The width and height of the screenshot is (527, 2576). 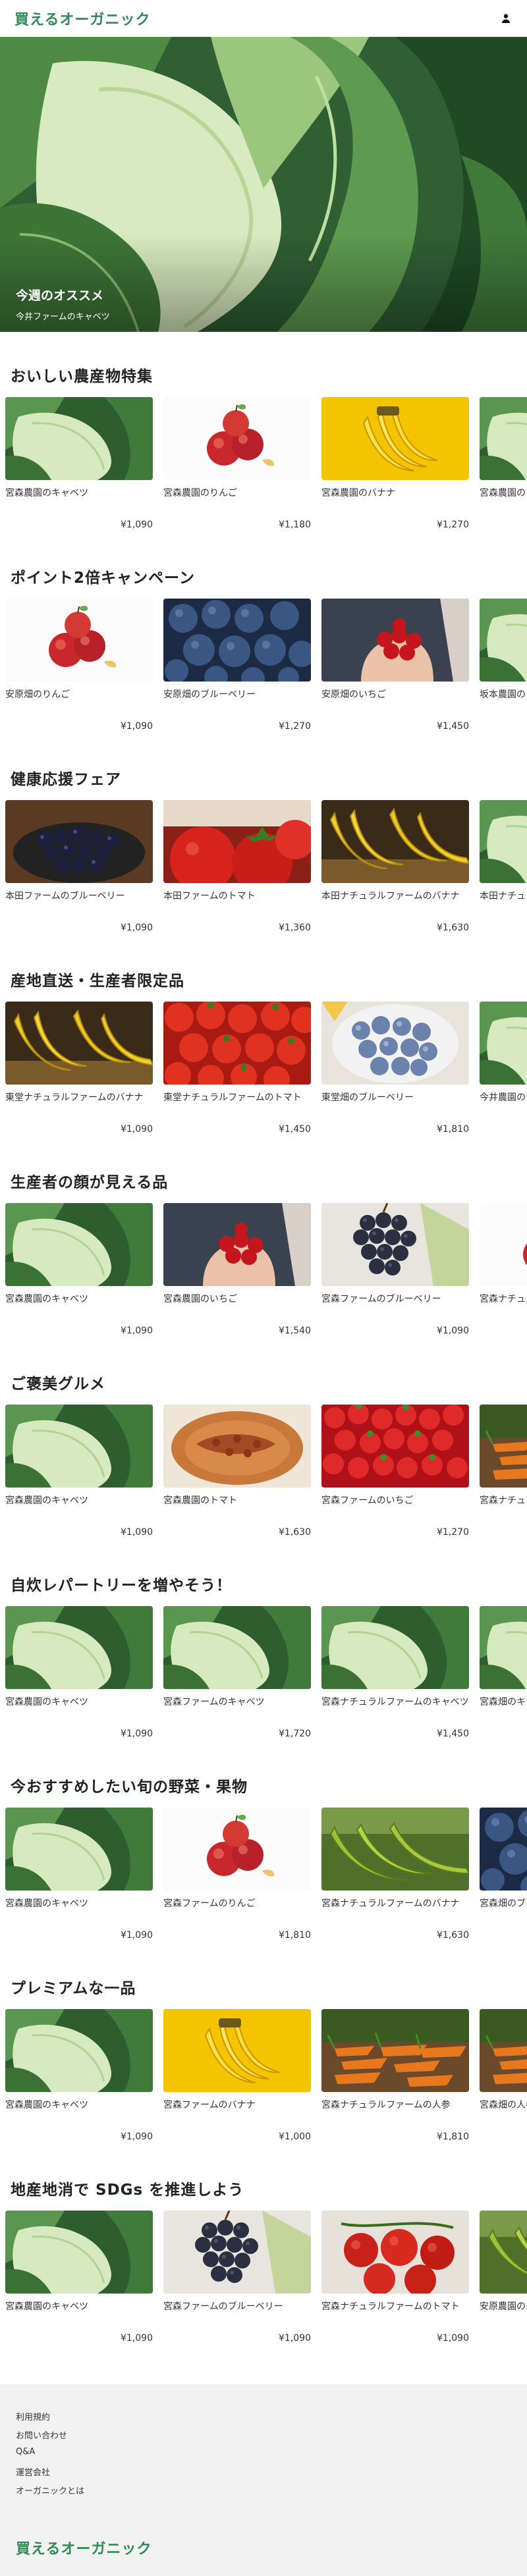 What do you see at coordinates (237, 897) in the screenshot?
I see `product-name: 本田ファームのトマト` at bounding box center [237, 897].